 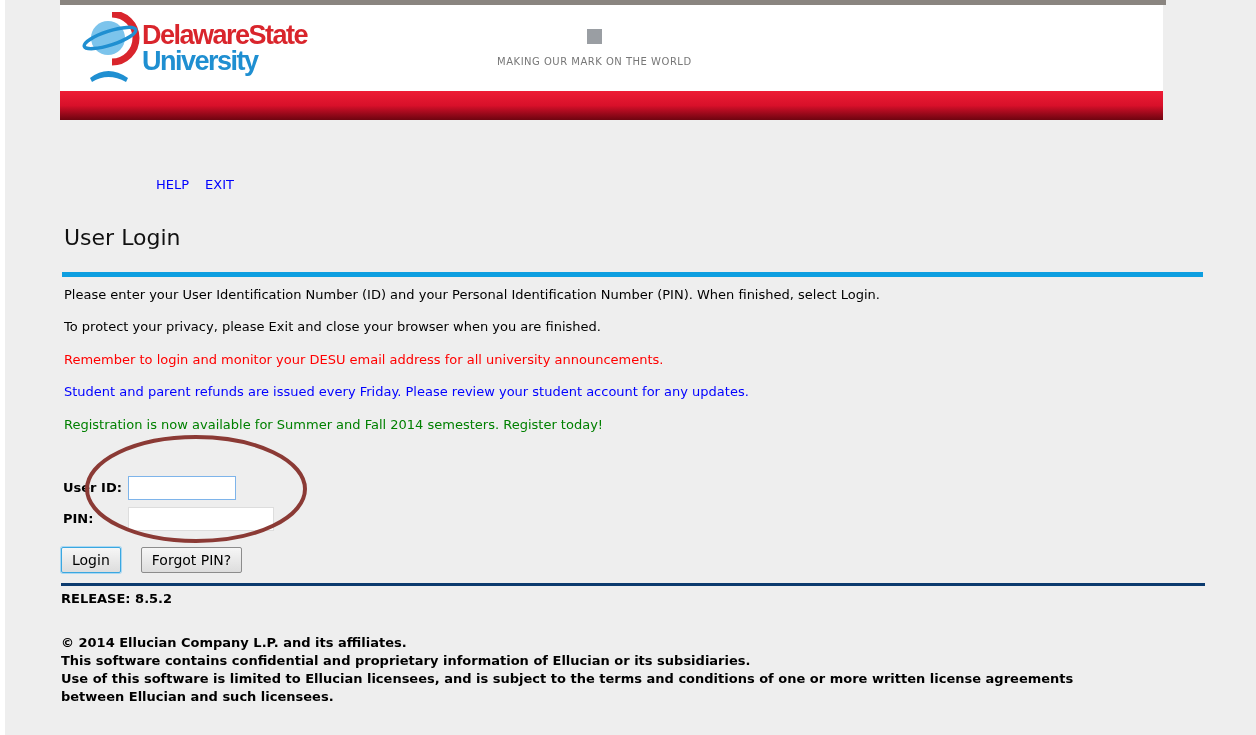 I want to click on legal-text: This software contains confidential and proprietary information of Ellucian or its subsidiaries., so click(x=406, y=660).